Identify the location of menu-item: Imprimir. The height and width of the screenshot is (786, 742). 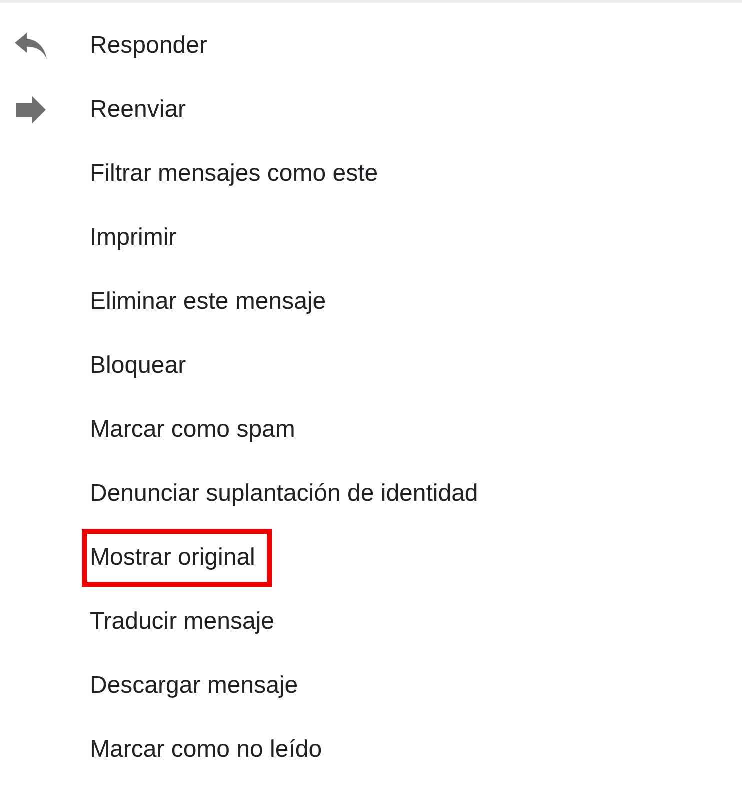
(138, 238).